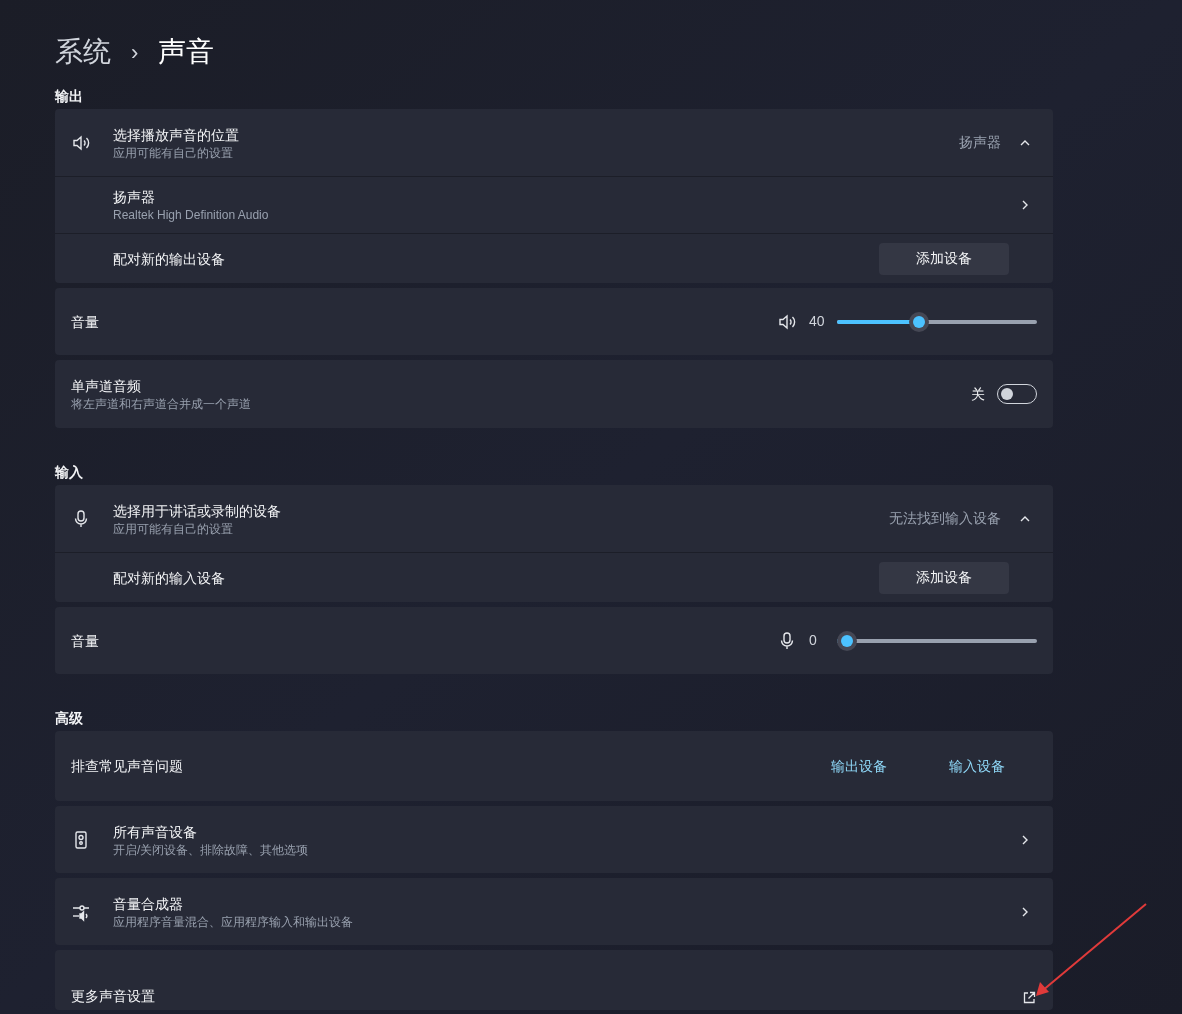 The width and height of the screenshot is (1182, 1014). What do you see at coordinates (106, 386) in the screenshot?
I see `row-title: 单声道音频` at bounding box center [106, 386].